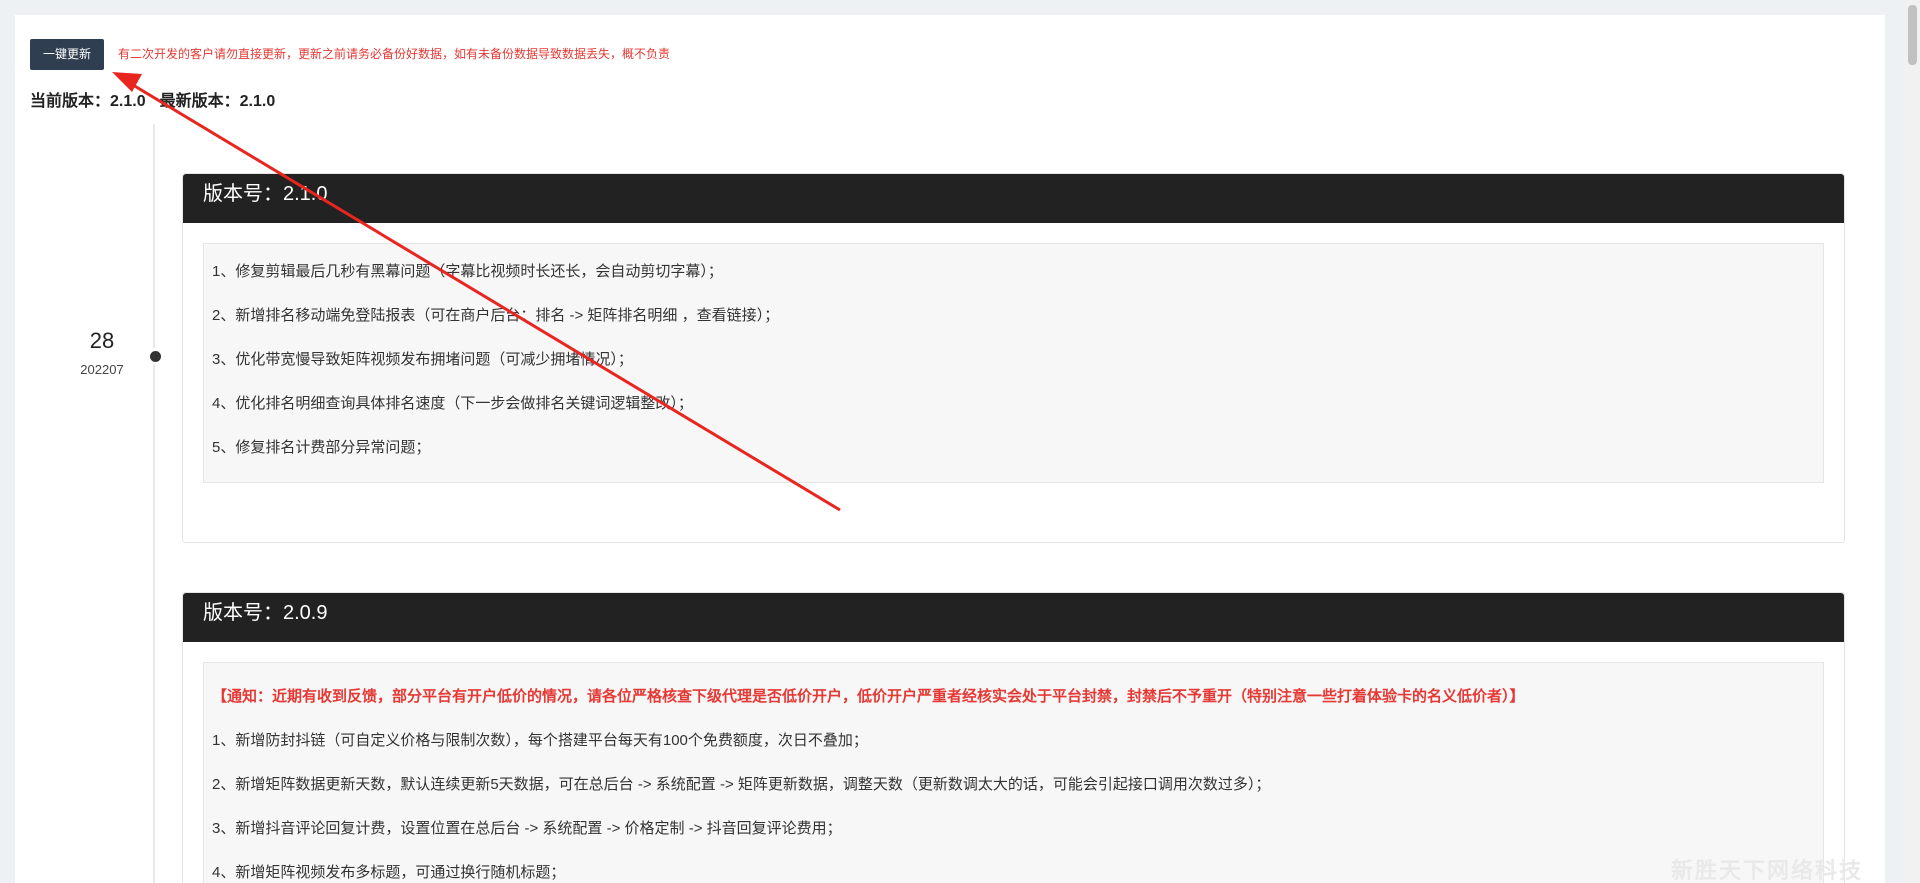  I want to click on watermark-text: 新胜天下网络科技, so click(1766, 870).